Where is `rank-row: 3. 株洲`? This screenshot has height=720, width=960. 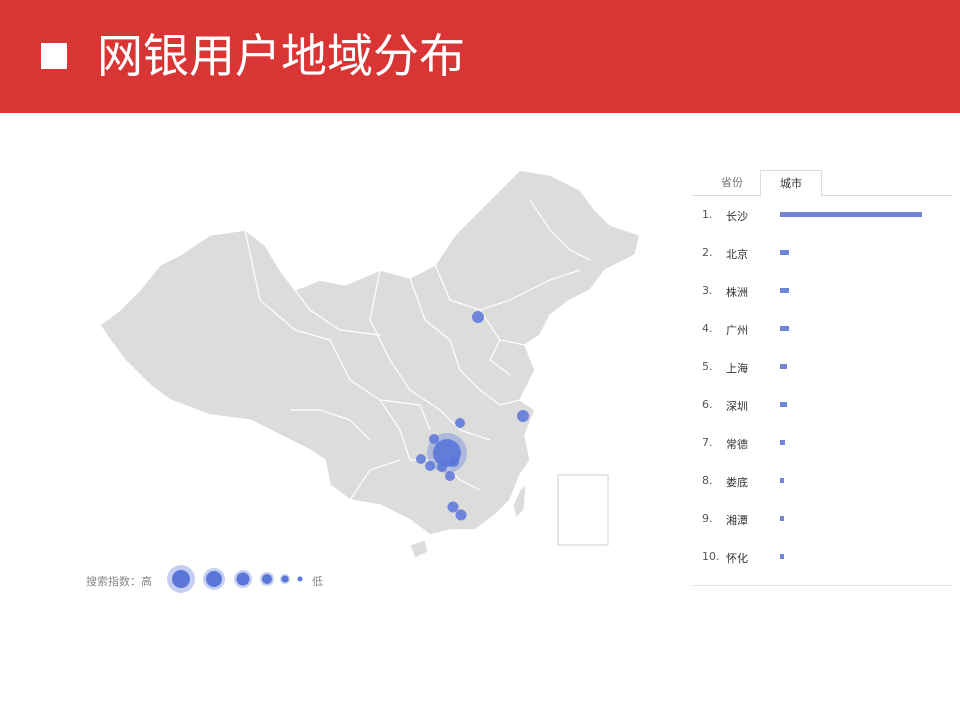
rank-row: 3. 株洲 is located at coordinates (822, 295).